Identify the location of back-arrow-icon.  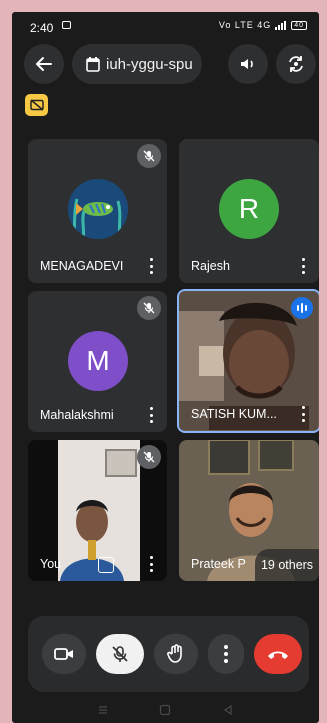
(44, 64).